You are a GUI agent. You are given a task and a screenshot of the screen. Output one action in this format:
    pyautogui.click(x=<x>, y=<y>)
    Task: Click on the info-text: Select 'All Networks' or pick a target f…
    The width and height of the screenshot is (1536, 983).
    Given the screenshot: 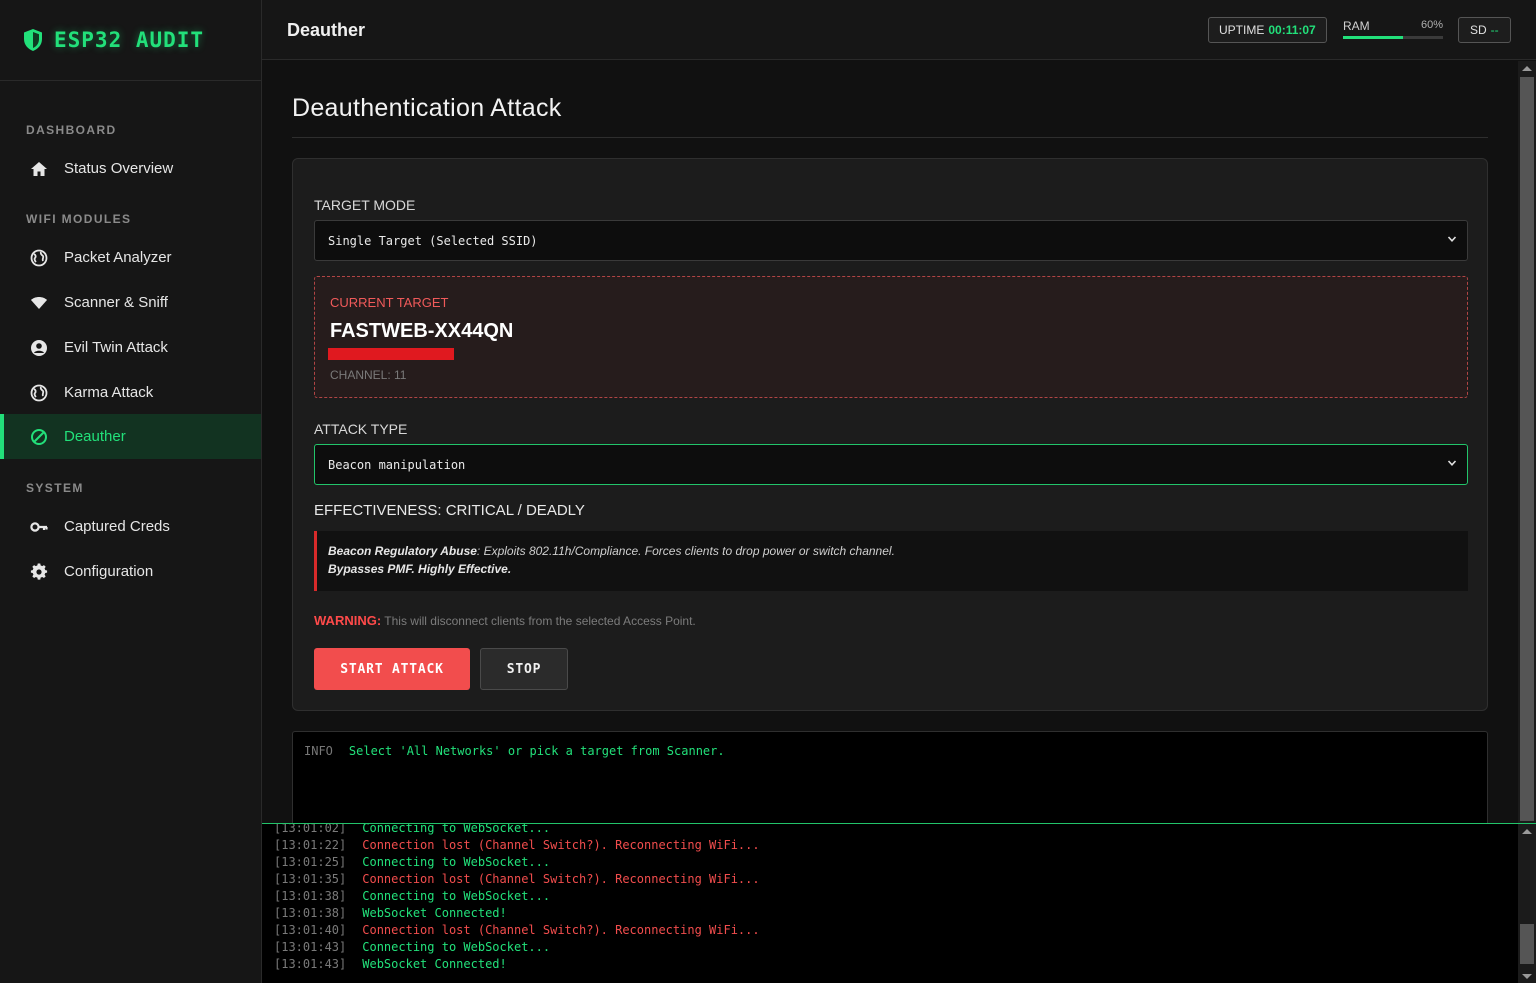 What is the action you would take?
    pyautogui.click(x=536, y=751)
    